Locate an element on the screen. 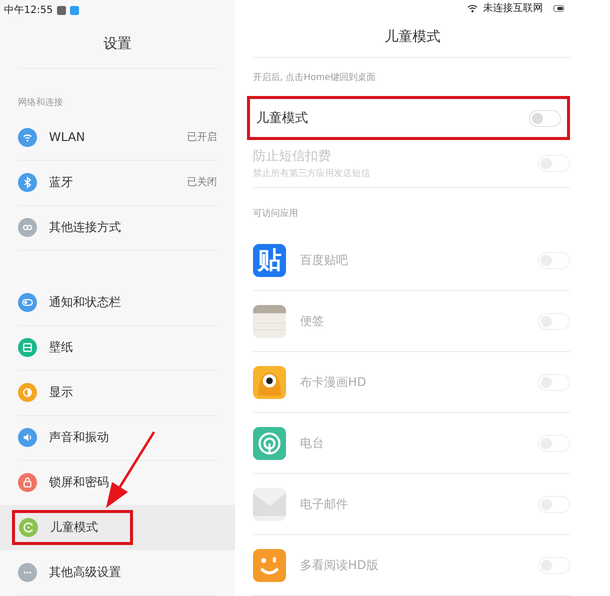 The width and height of the screenshot is (610, 596). app-name: 便签 is located at coordinates (312, 321).